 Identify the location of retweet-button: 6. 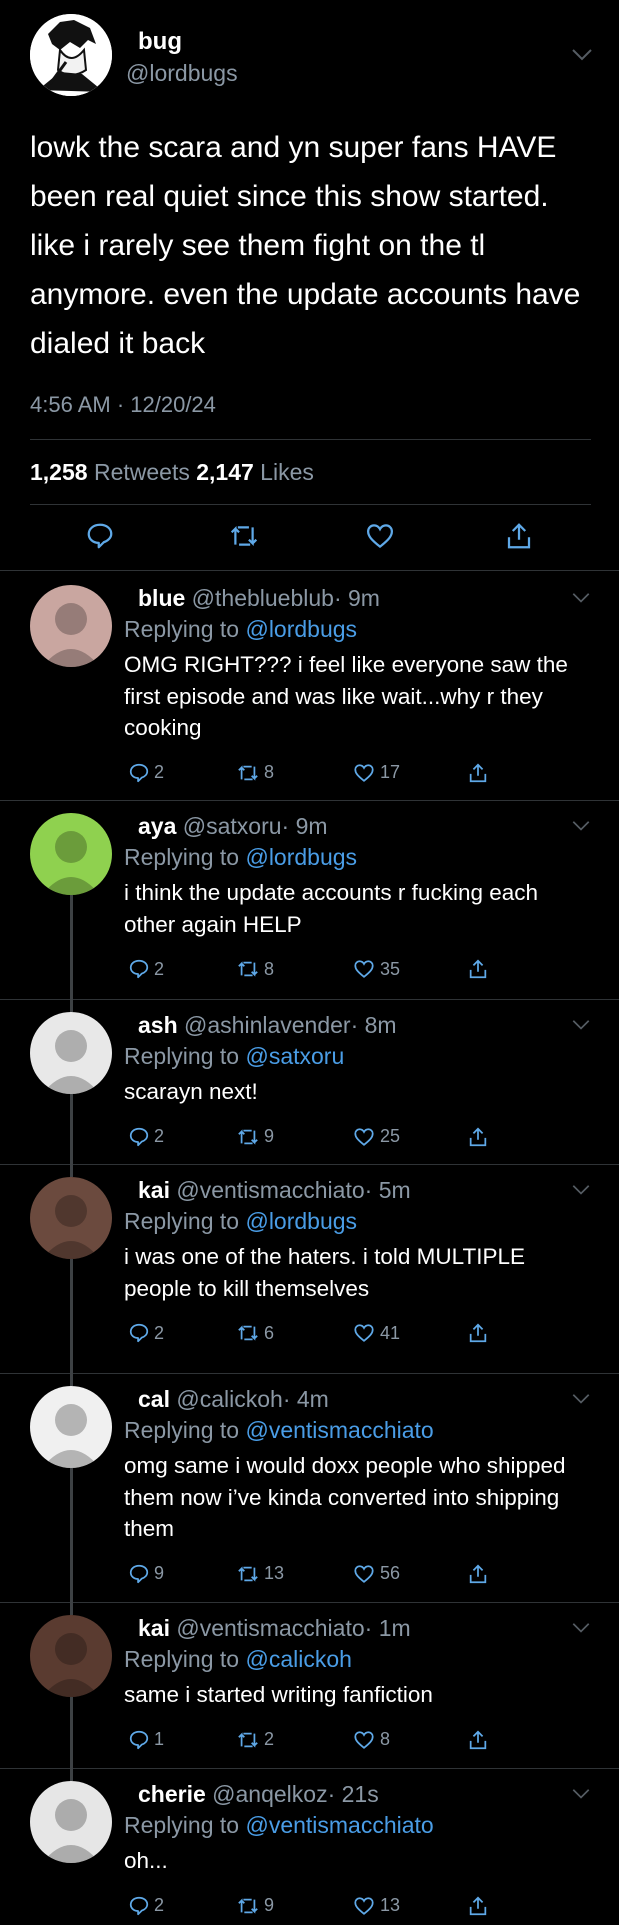
(255, 1333).